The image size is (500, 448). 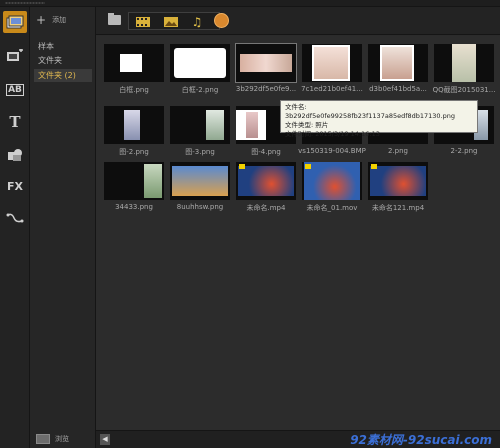 What do you see at coordinates (63, 46) in the screenshot?
I see `nav-item-samples: 样本` at bounding box center [63, 46].